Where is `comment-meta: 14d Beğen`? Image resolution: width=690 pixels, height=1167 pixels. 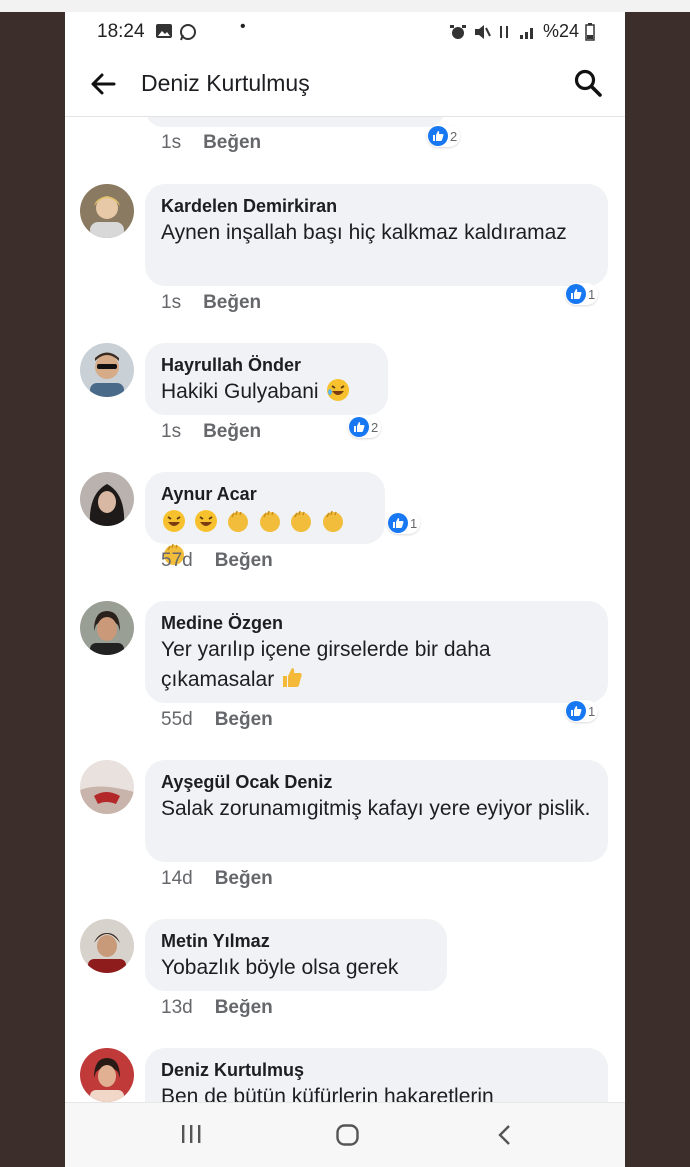 comment-meta: 14d Beğen is located at coordinates (217, 879).